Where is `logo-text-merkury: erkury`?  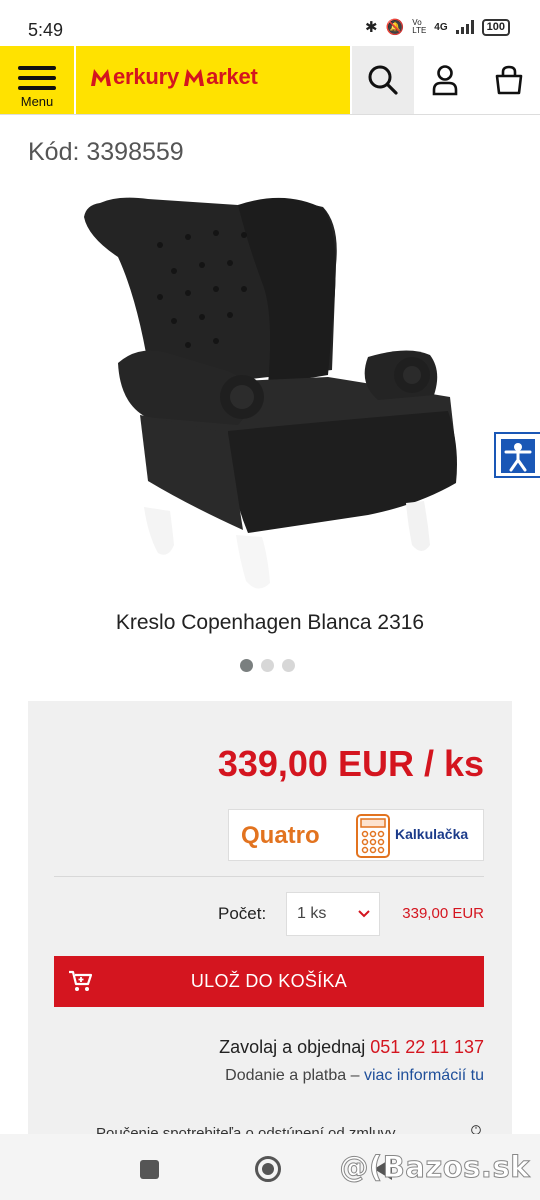 logo-text-merkury: erkury is located at coordinates (146, 76).